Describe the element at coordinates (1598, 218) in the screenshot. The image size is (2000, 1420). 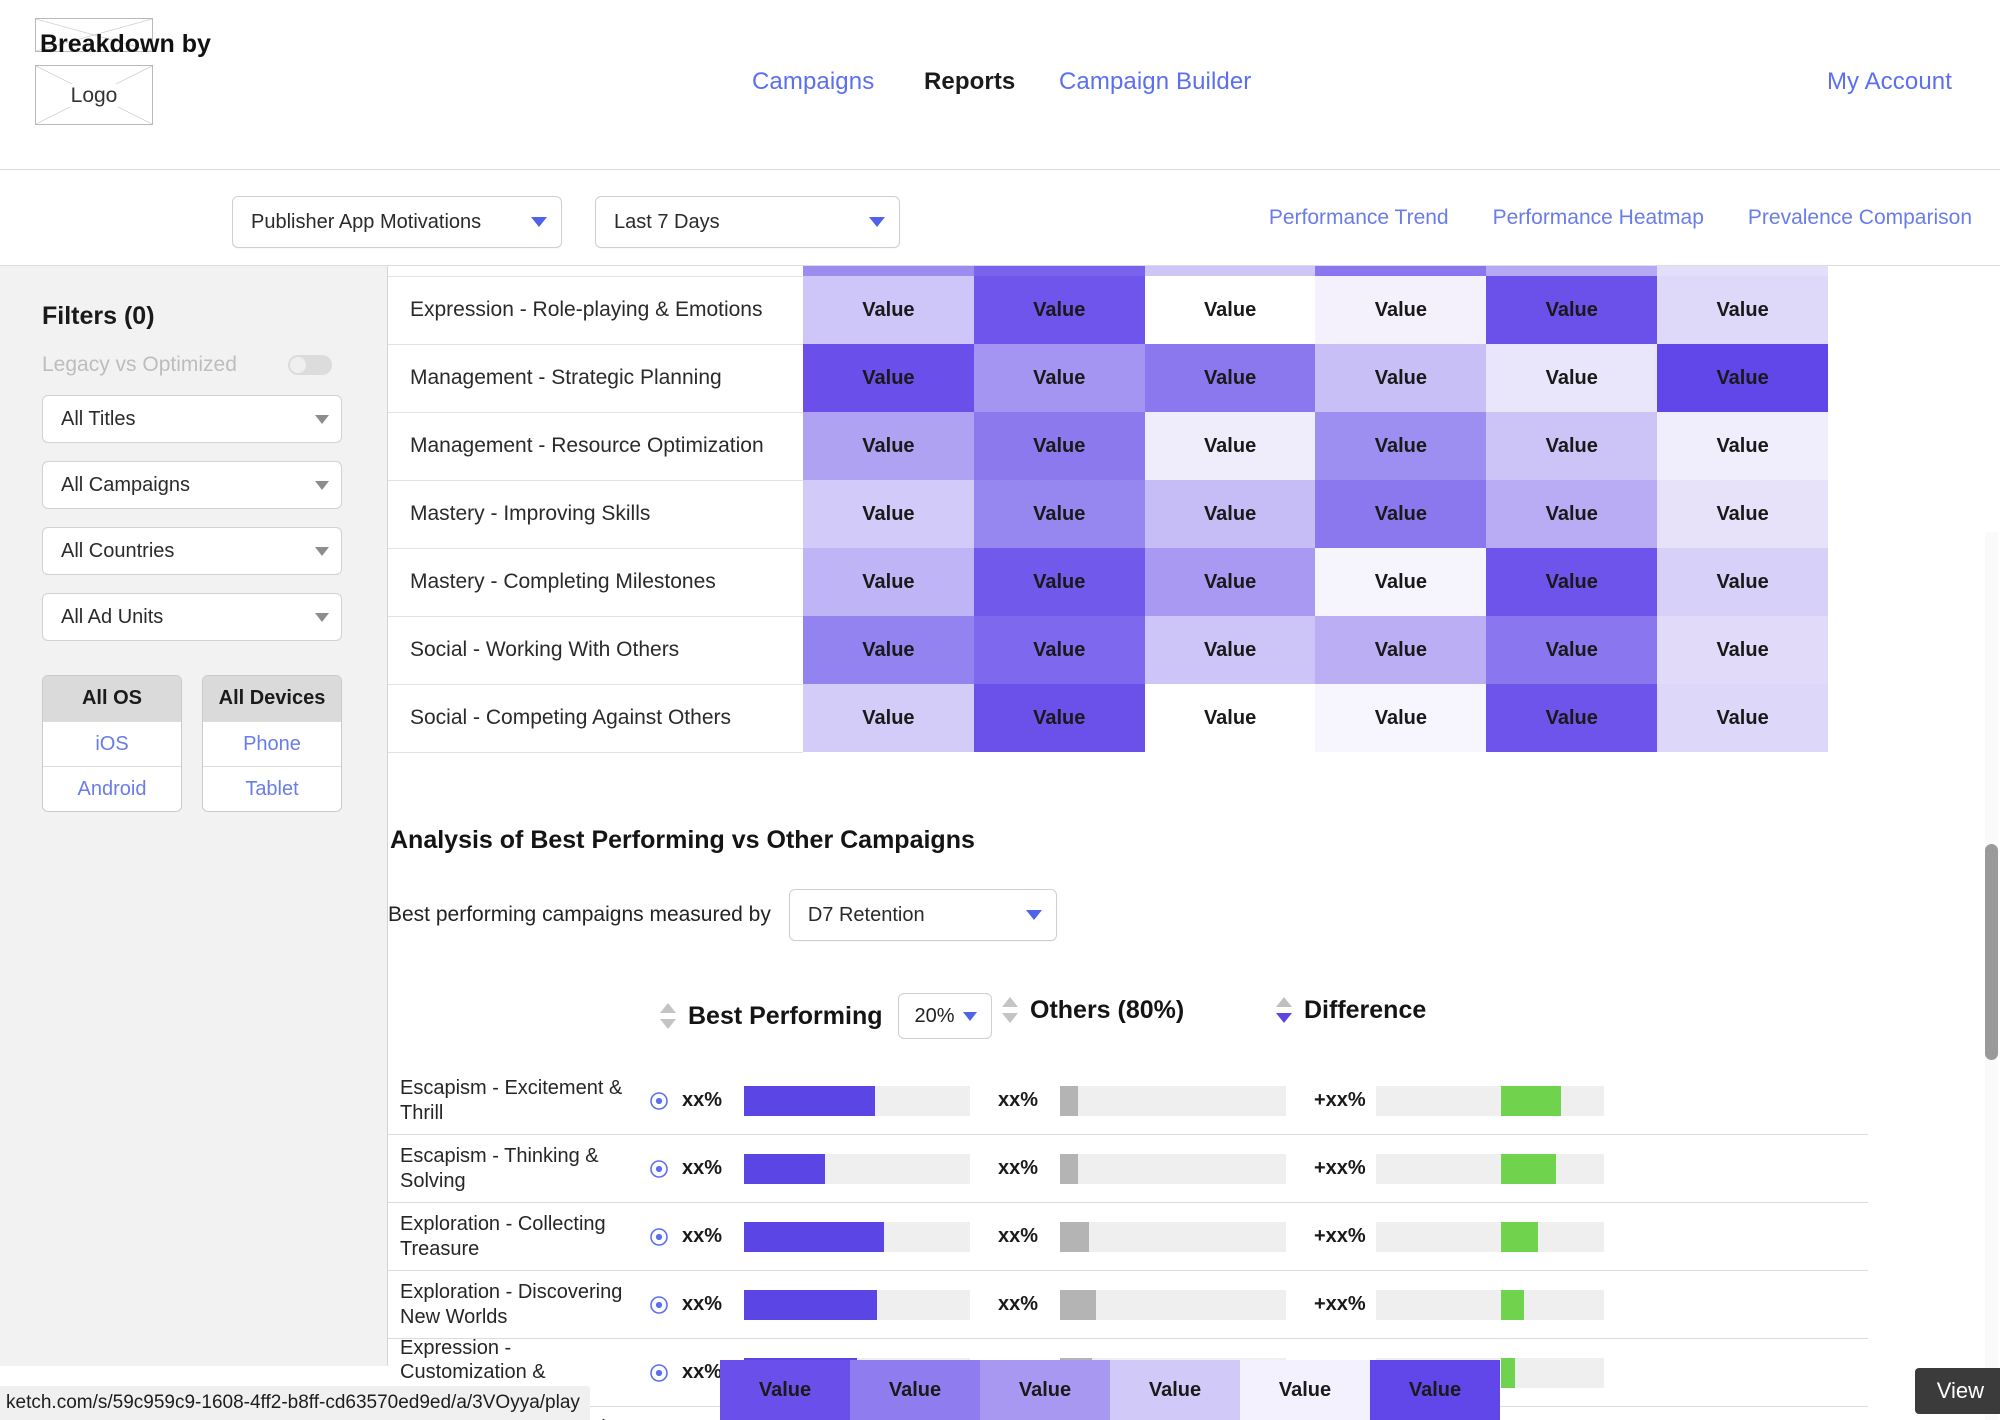
I see `tab-performance-heatmap: Performance Heatmap` at that location.